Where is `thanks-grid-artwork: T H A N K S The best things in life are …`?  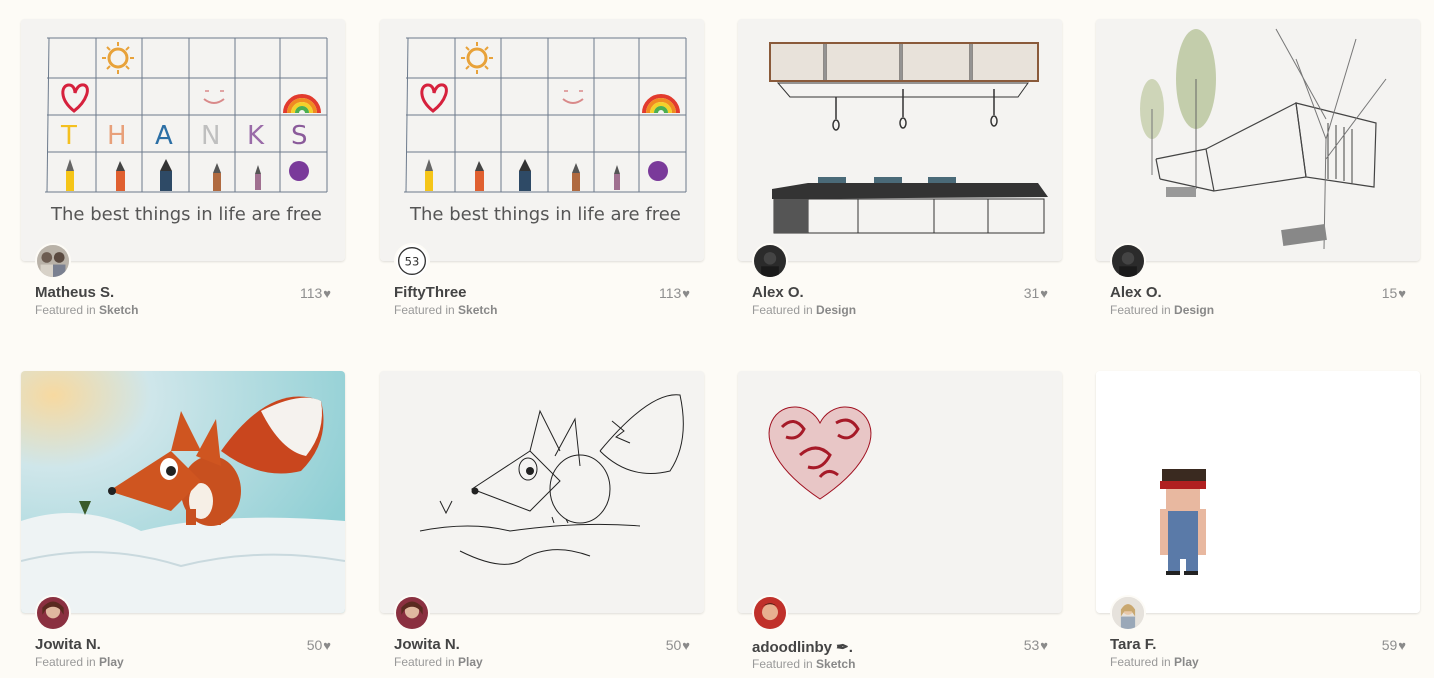
thanks-grid-artwork: T H A N K S The best things in life are … is located at coordinates (183, 140).